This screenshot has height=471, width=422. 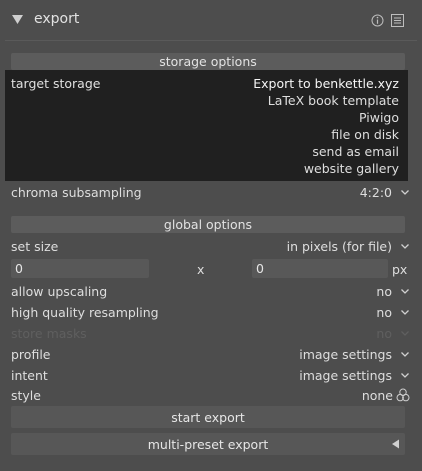 What do you see at coordinates (377, 20) in the screenshot?
I see `info-icon` at bounding box center [377, 20].